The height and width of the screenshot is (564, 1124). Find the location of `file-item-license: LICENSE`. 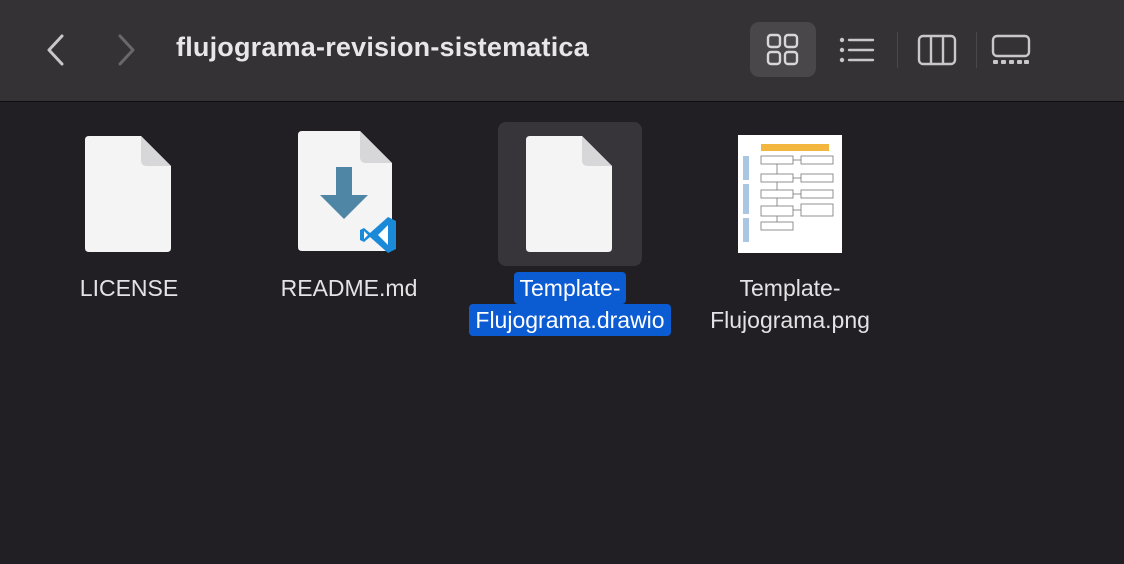

file-item-license: LICENSE is located at coordinates (129, 237).